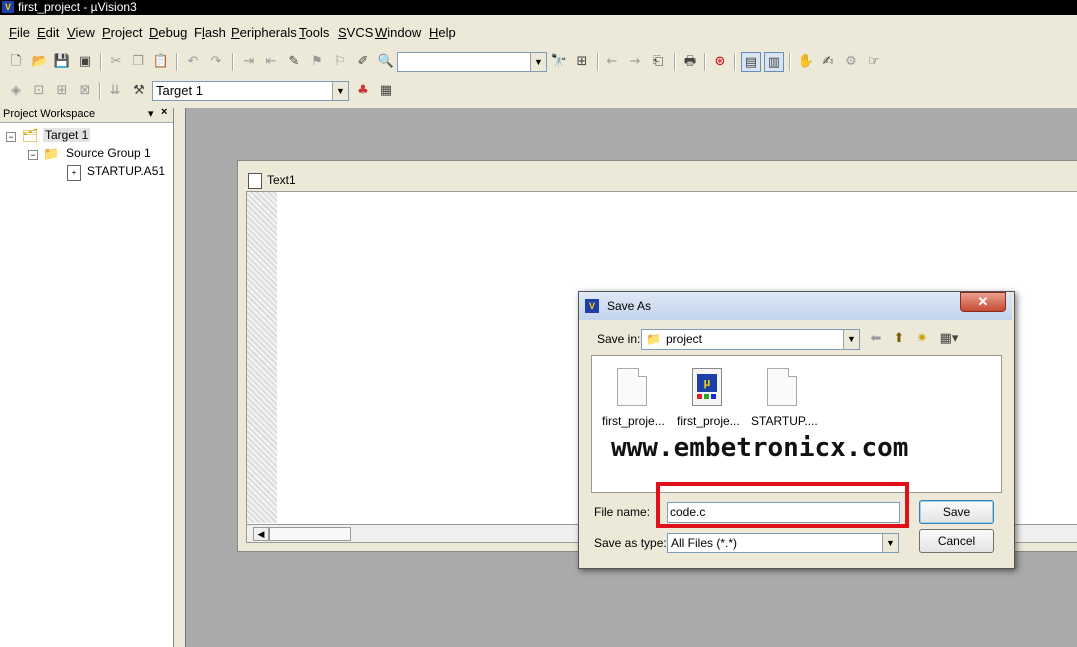 Image resolution: width=1077 pixels, height=647 pixels. I want to click on configure-icon: ✍, so click(828, 62).